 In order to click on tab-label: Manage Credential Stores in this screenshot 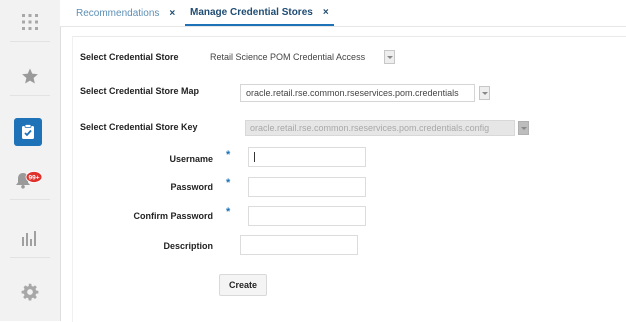, I will do `click(251, 12)`.